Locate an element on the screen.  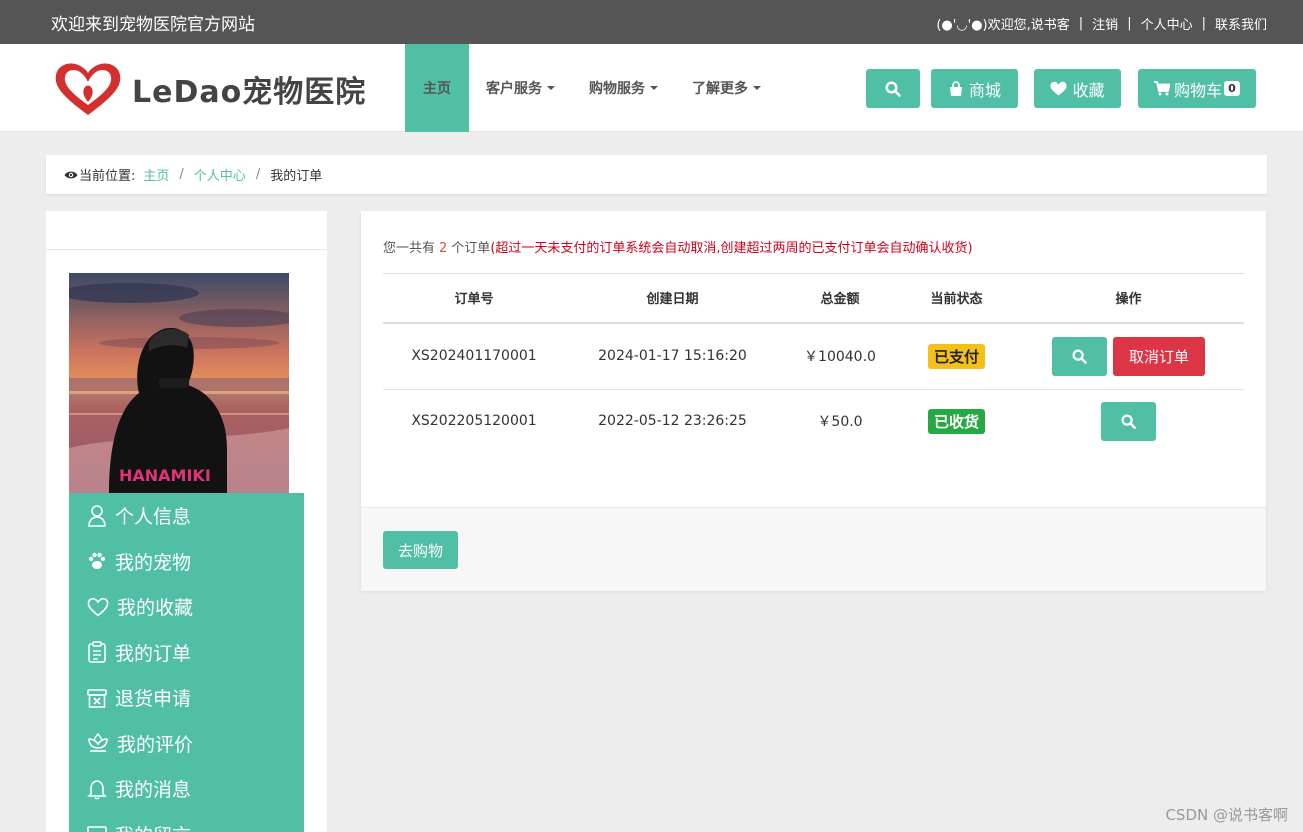
order-count: 2 is located at coordinates (443, 248).